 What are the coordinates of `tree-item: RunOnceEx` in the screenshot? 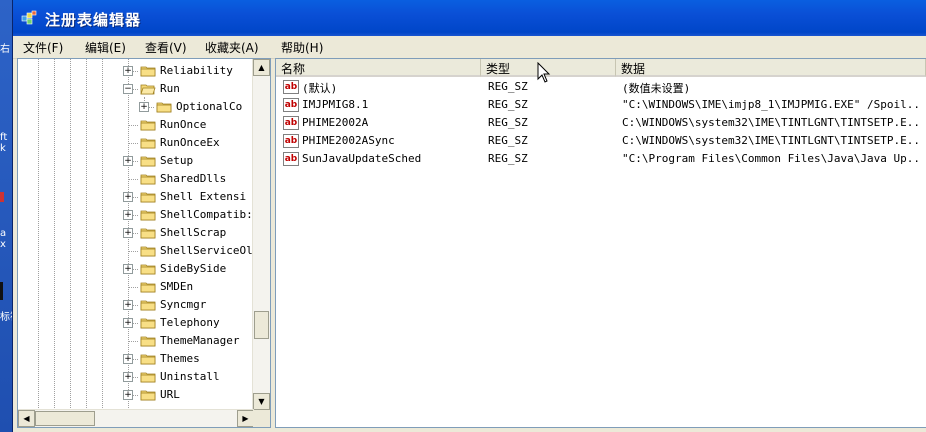 It's located at (136, 143).